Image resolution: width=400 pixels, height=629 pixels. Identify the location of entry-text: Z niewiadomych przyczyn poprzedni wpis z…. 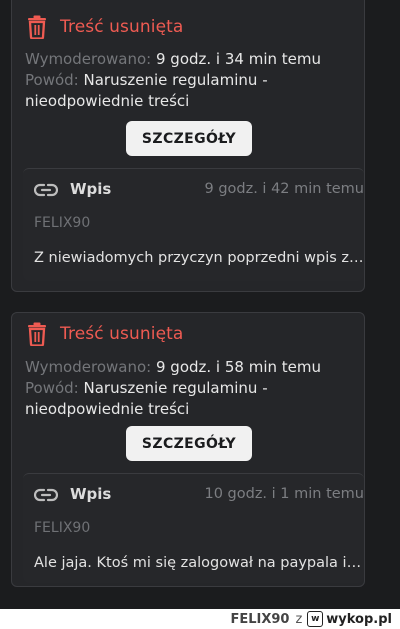
(199, 258).